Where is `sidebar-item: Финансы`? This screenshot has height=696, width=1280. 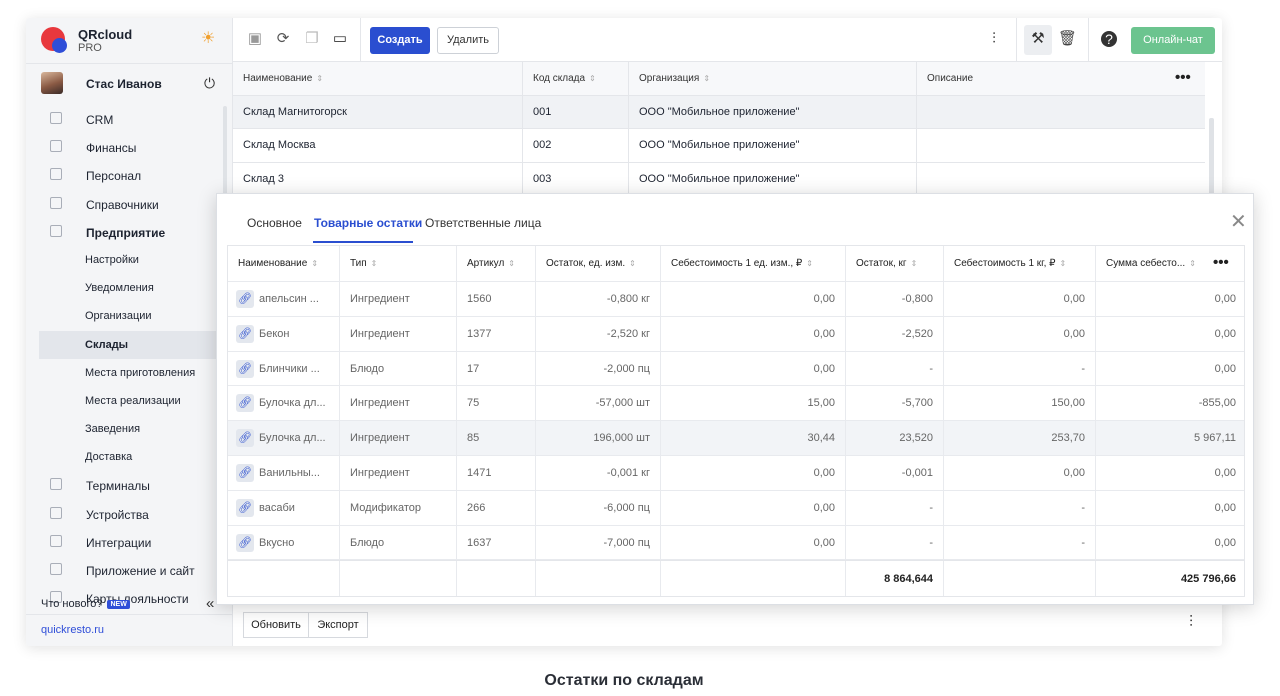
sidebar-item: Финансы is located at coordinates (129, 147).